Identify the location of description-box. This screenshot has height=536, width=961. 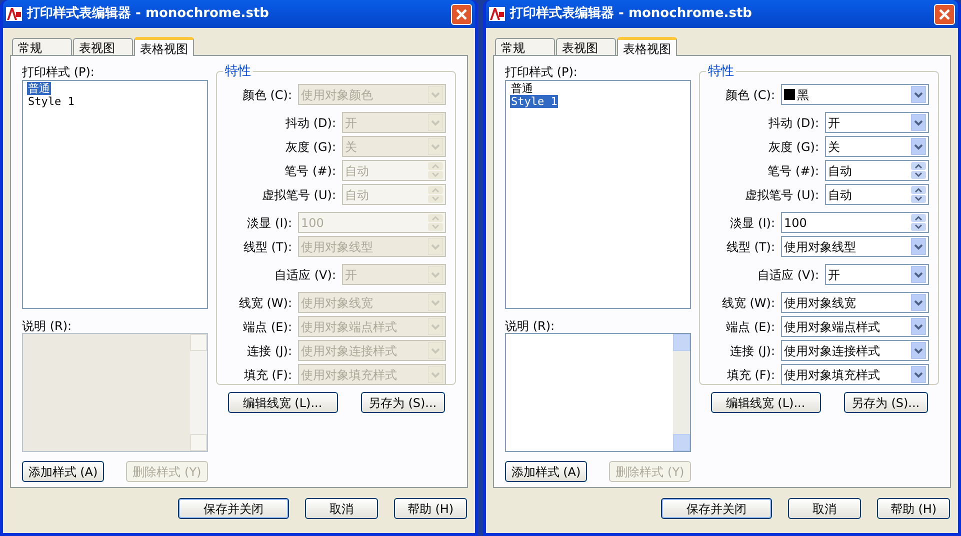
(598, 392).